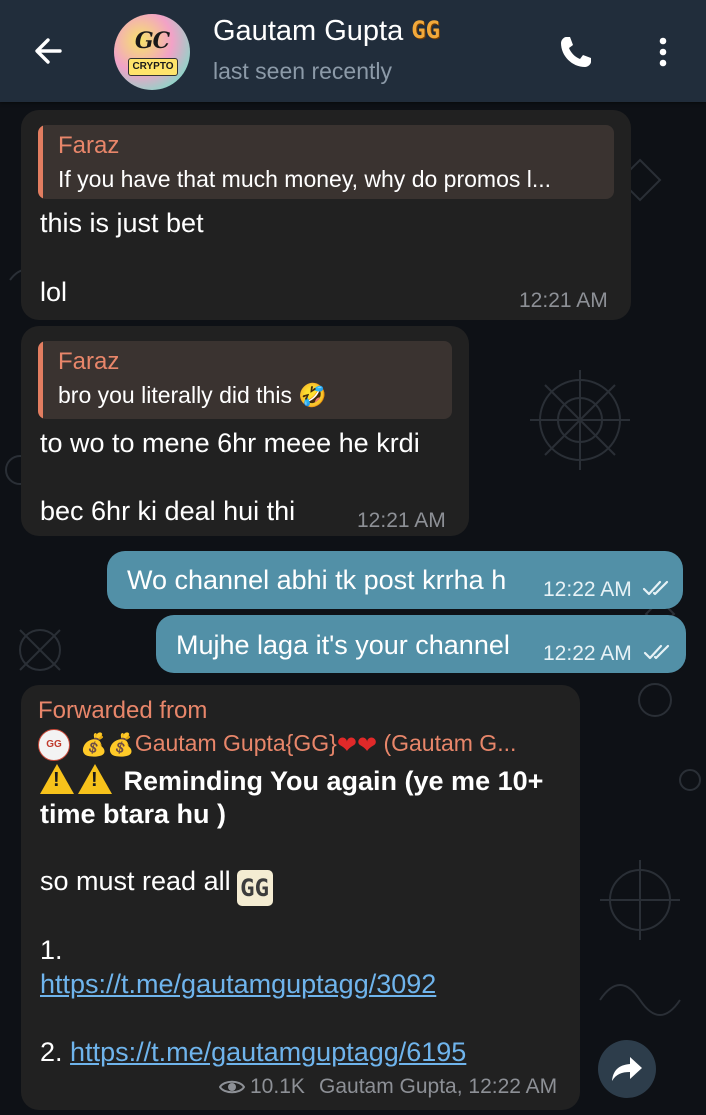 The image size is (706, 1115). What do you see at coordinates (245, 380) in the screenshot?
I see `reply-preview: Faraz bro you literally did this 🤣` at bounding box center [245, 380].